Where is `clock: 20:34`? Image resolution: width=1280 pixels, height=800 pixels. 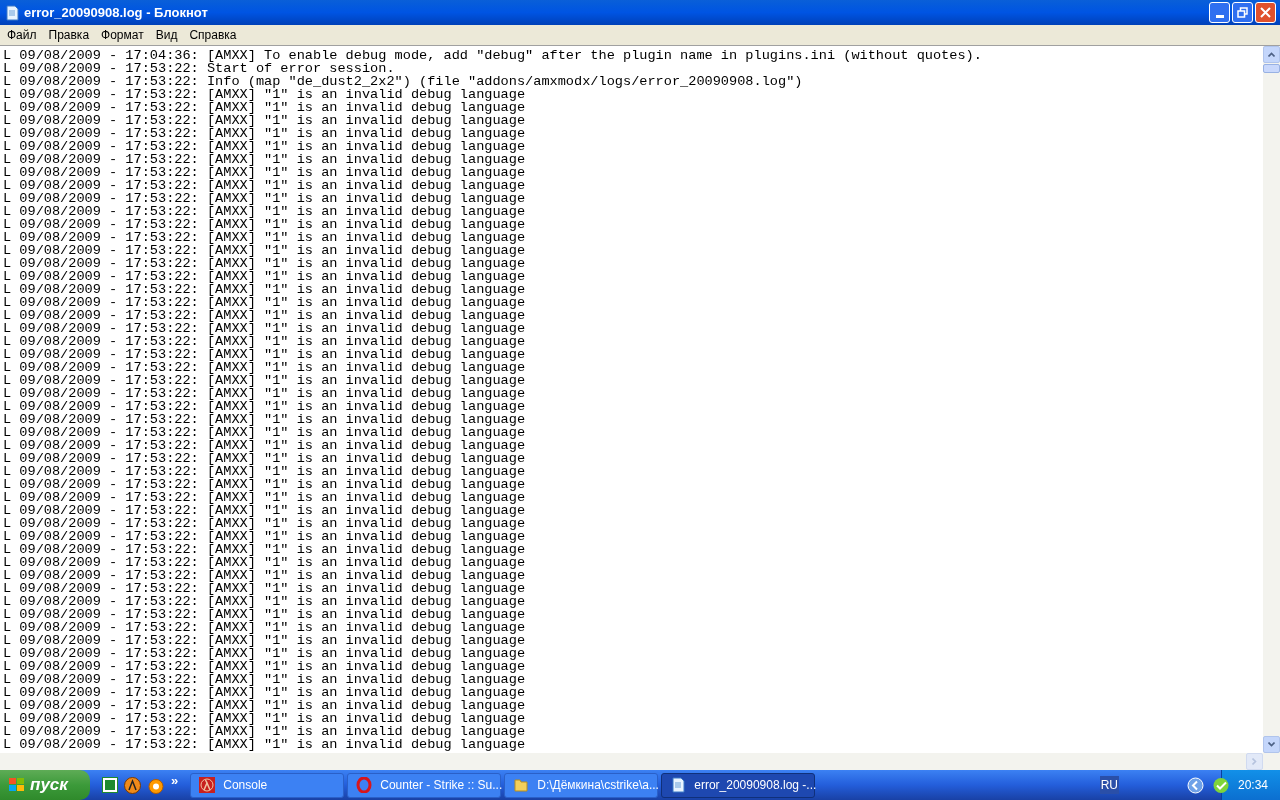
clock: 20:34 is located at coordinates (1252, 785).